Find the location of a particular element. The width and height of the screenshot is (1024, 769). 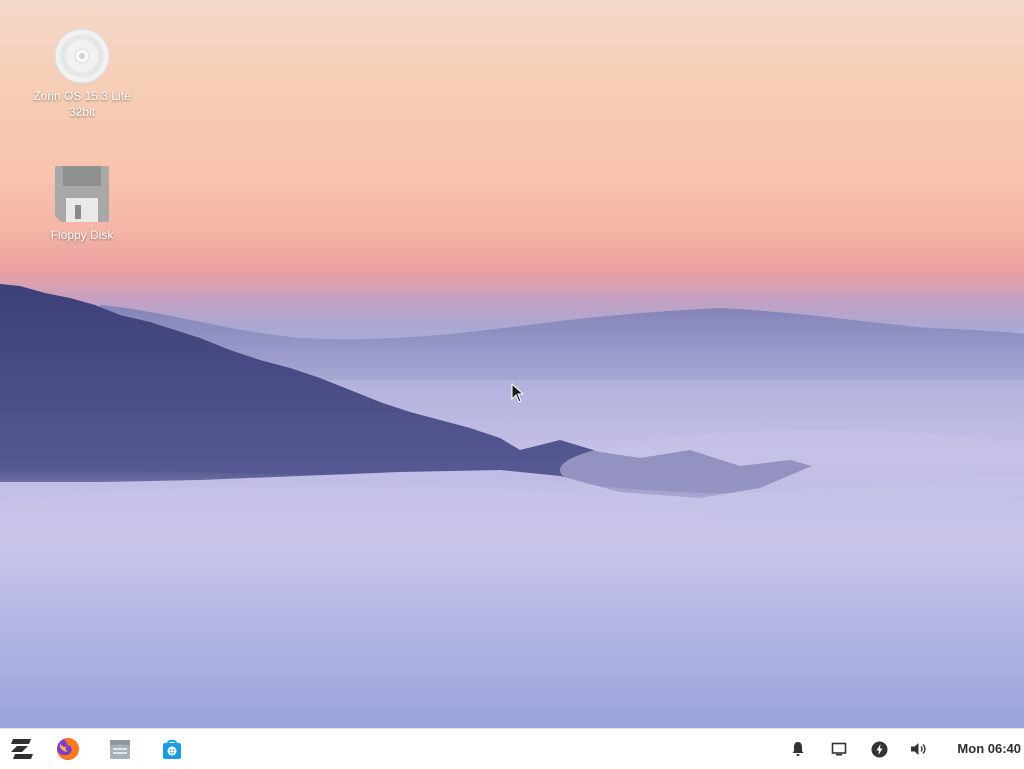

zorin-menu-button is located at coordinates (22, 749).